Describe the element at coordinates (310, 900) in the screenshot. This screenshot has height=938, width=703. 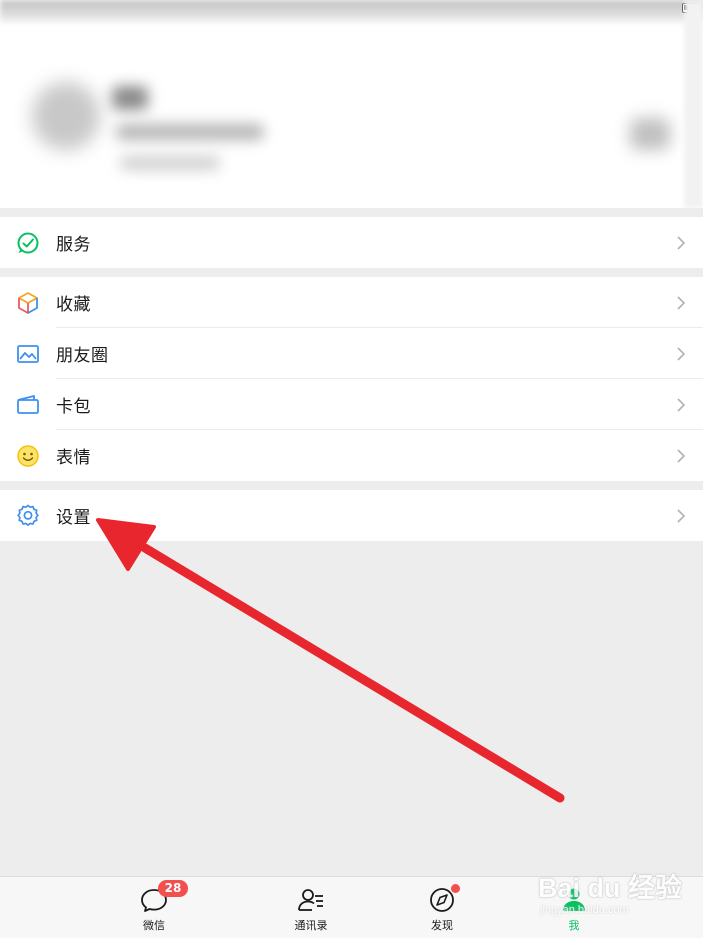
I see `contacts-icon` at that location.